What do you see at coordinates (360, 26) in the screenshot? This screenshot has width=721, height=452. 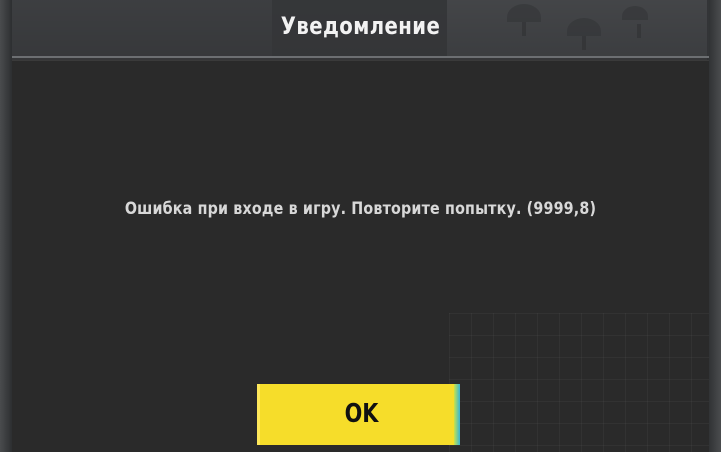 I see `dialog-title: Уведомление` at bounding box center [360, 26].